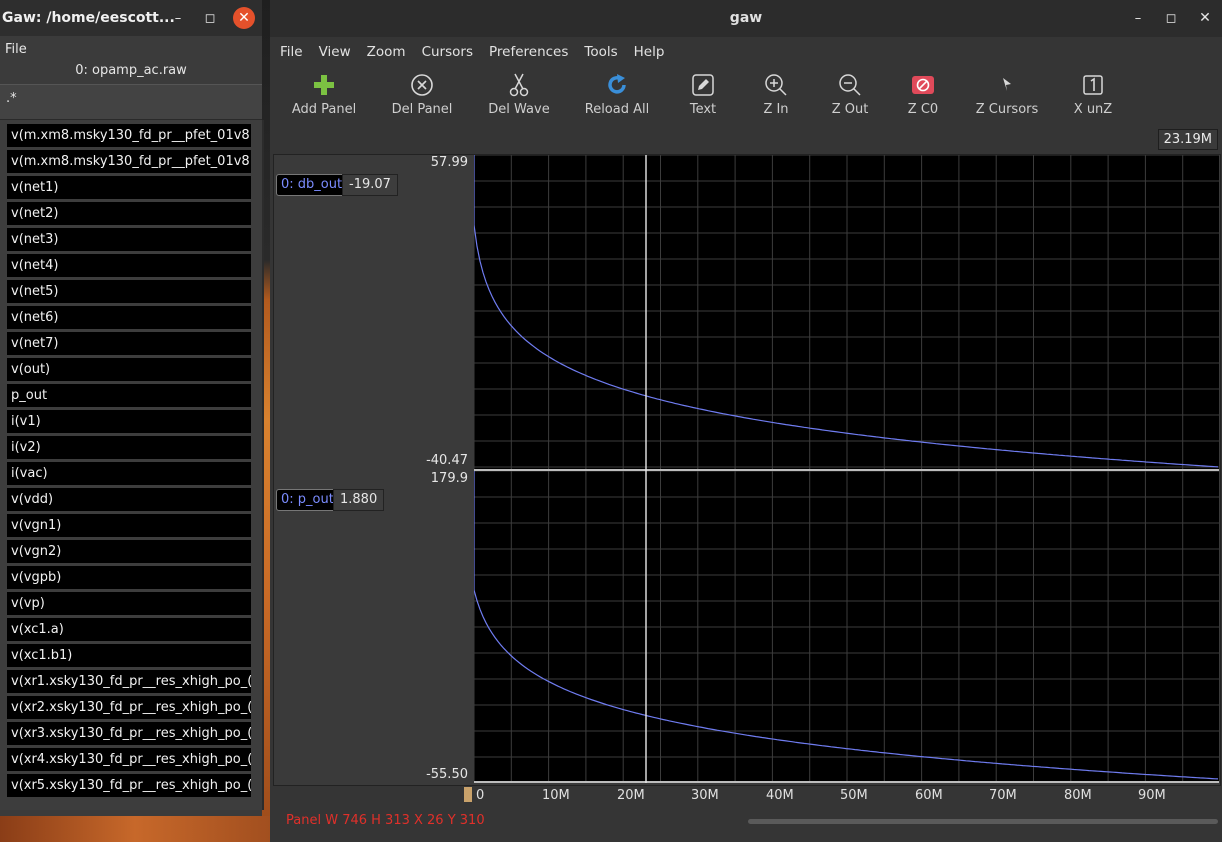  Describe the element at coordinates (1003, 795) in the screenshot. I see `x-tick-label: 70M` at that location.